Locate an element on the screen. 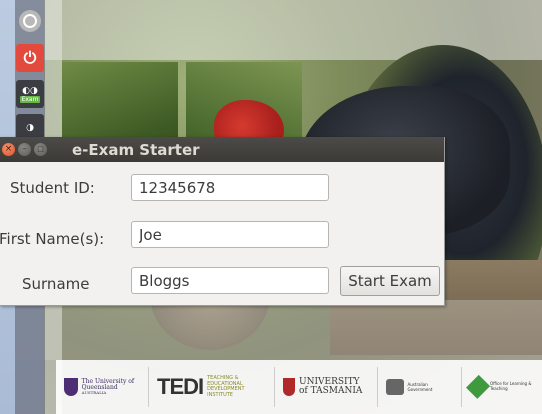 Image resolution: width=542 pixels, height=414 pixels. olt-logo: Office for Learning & Teaching is located at coordinates (501, 387).